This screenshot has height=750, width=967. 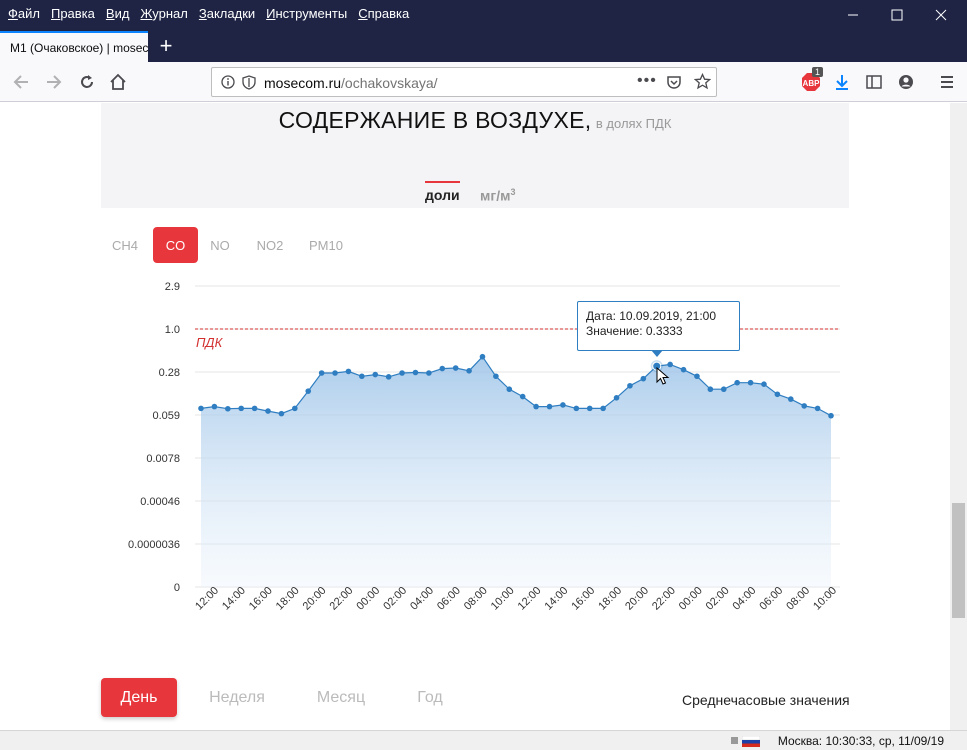 What do you see at coordinates (513, 192) in the screenshot?
I see `unit-superscript: 3` at bounding box center [513, 192].